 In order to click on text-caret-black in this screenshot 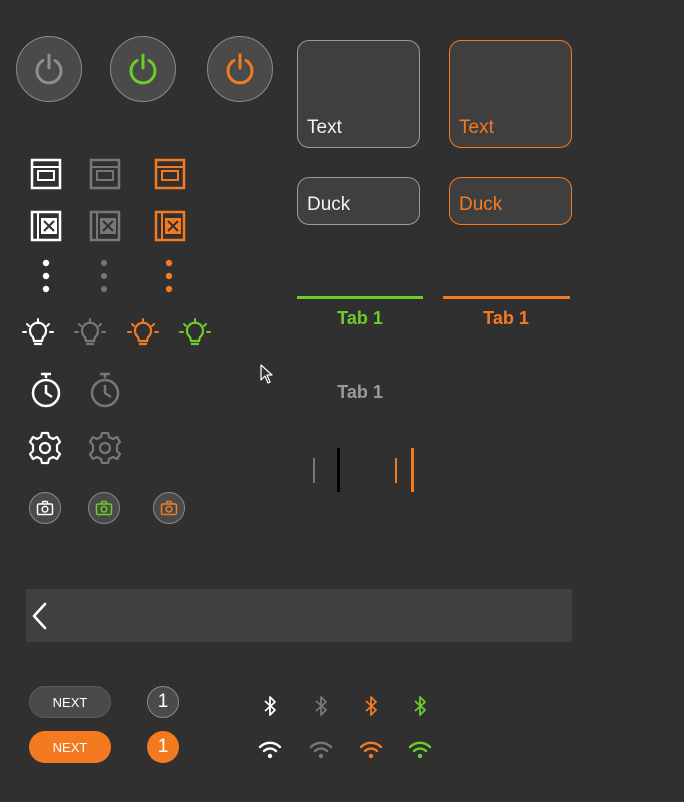, I will do `click(338, 470)`.